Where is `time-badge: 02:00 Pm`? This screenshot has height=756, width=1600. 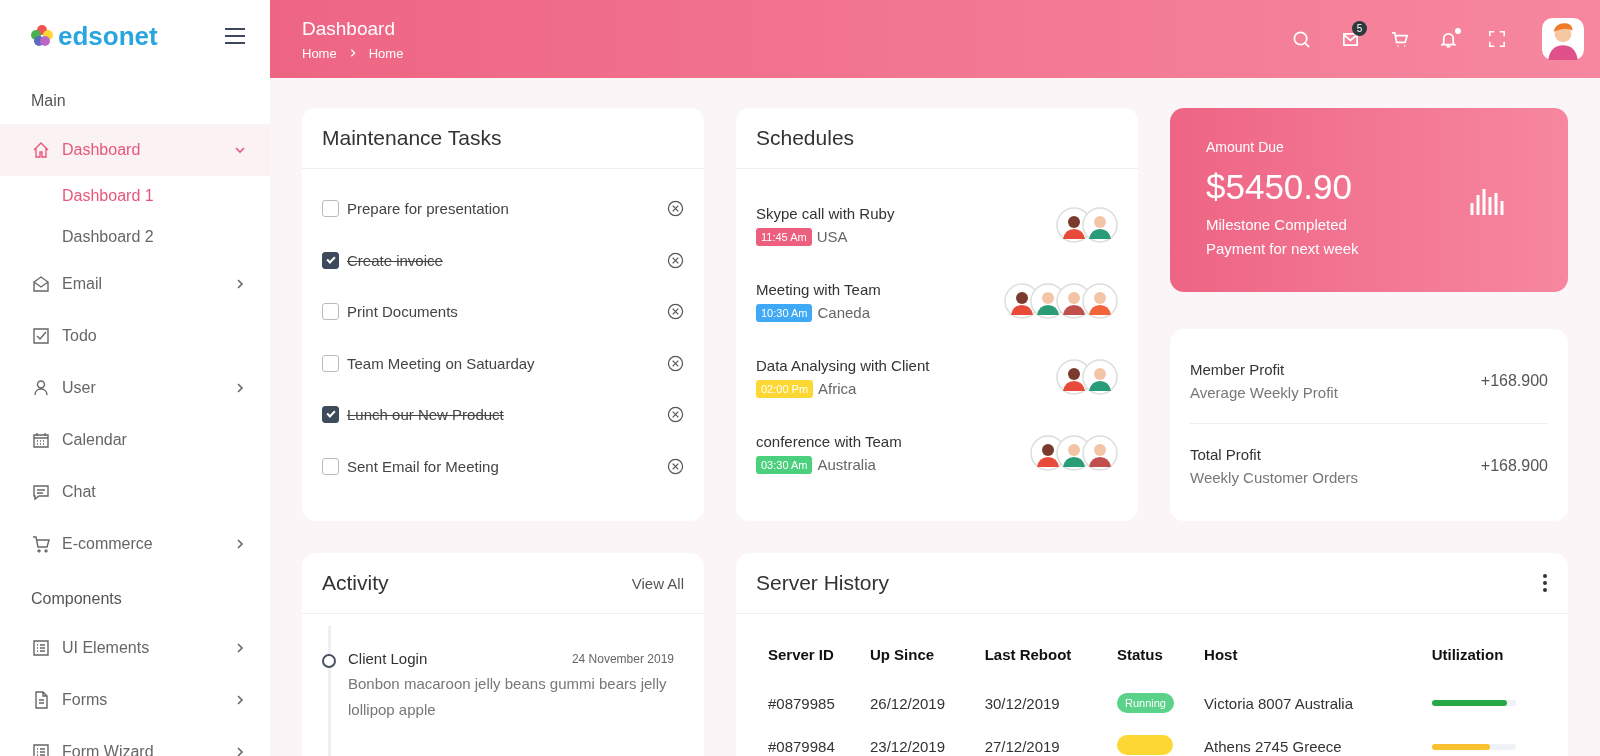
time-badge: 02:00 Pm is located at coordinates (785, 388).